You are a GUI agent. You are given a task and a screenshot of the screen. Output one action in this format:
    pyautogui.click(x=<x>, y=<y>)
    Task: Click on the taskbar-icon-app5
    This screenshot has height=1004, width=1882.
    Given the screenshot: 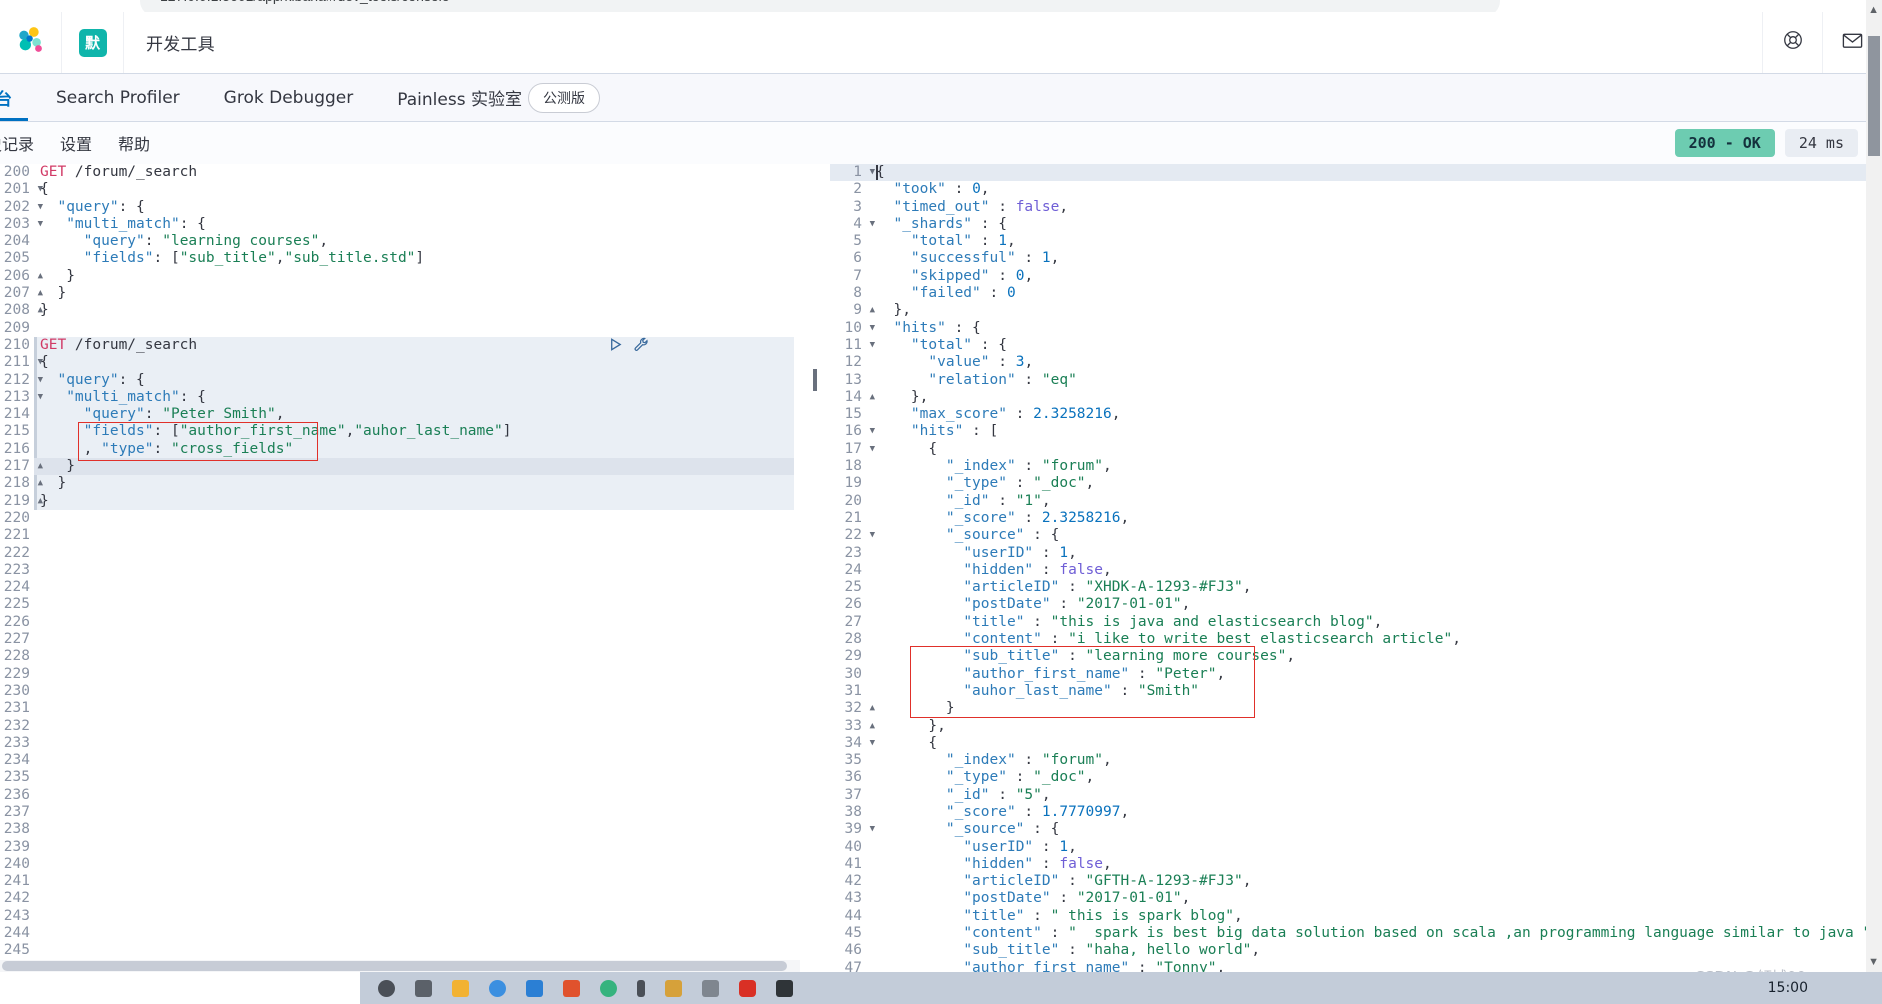 What is the action you would take?
    pyautogui.click(x=673, y=988)
    